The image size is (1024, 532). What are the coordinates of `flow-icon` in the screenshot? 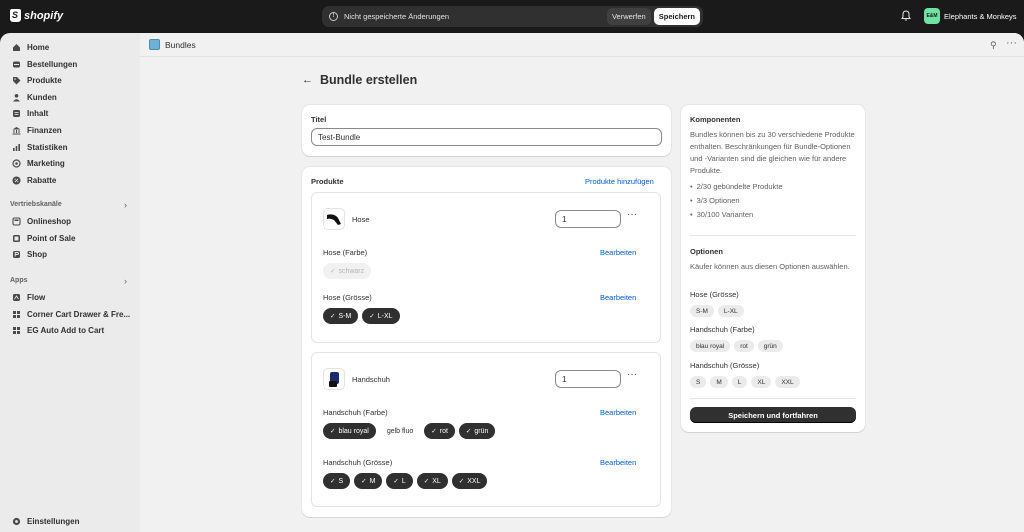 It's located at (16, 297).